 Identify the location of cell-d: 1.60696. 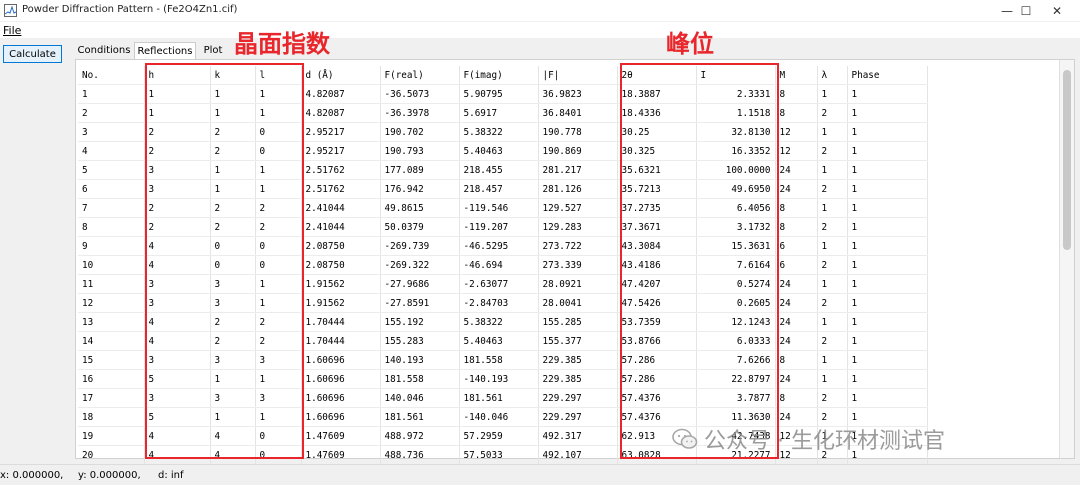
(341, 417).